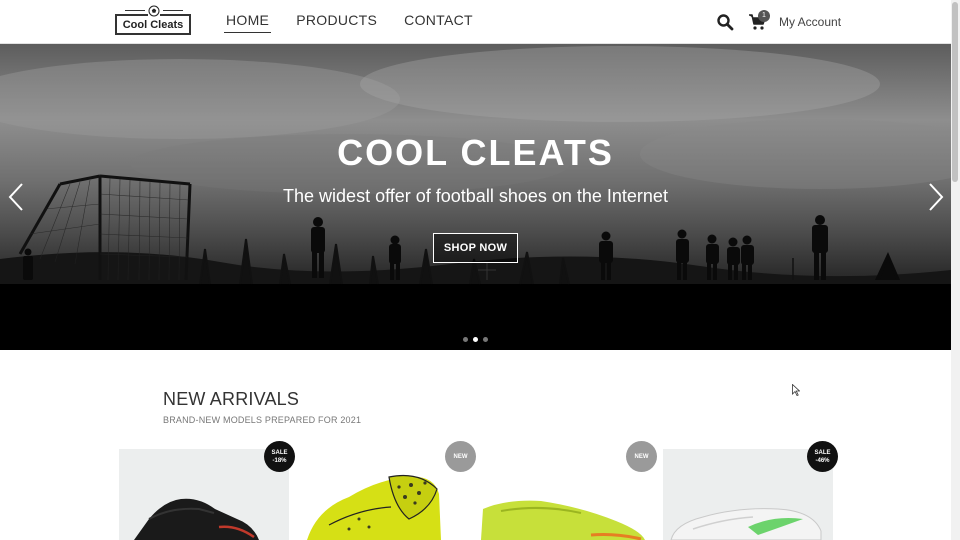 The image size is (960, 540). I want to click on logo-line-right, so click(173, 10).